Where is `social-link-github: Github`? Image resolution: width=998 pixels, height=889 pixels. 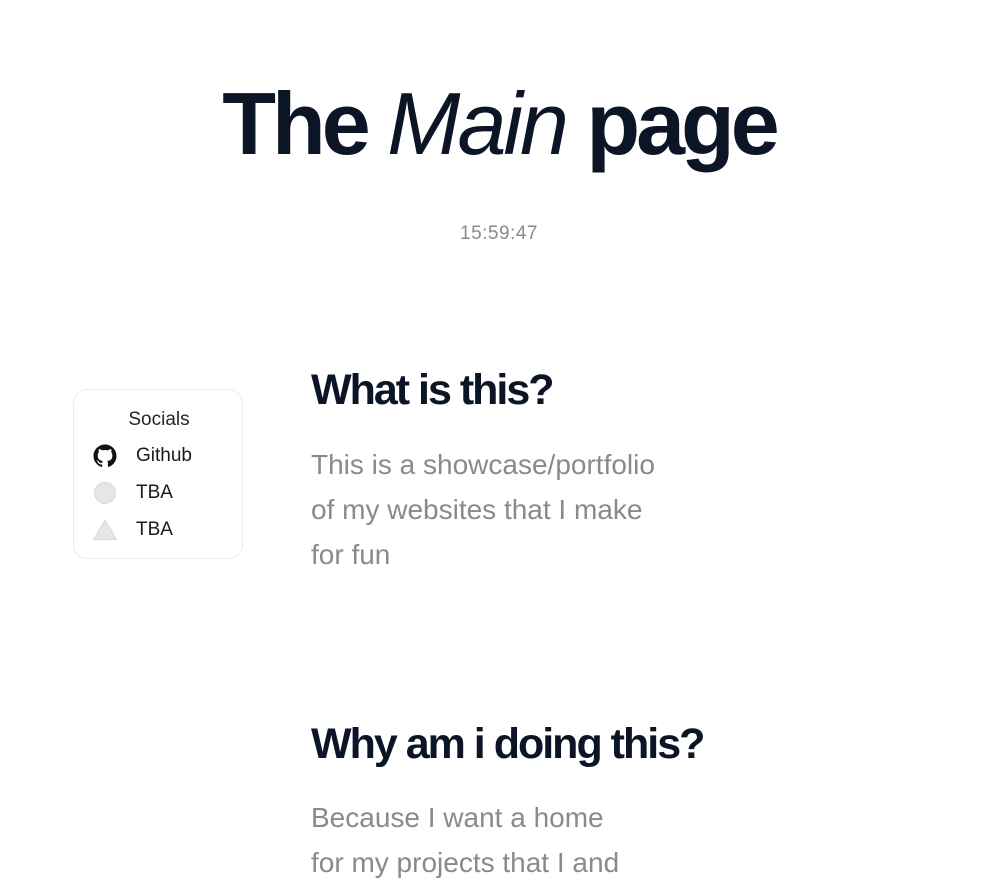
social-link-github: Github is located at coordinates (162, 456).